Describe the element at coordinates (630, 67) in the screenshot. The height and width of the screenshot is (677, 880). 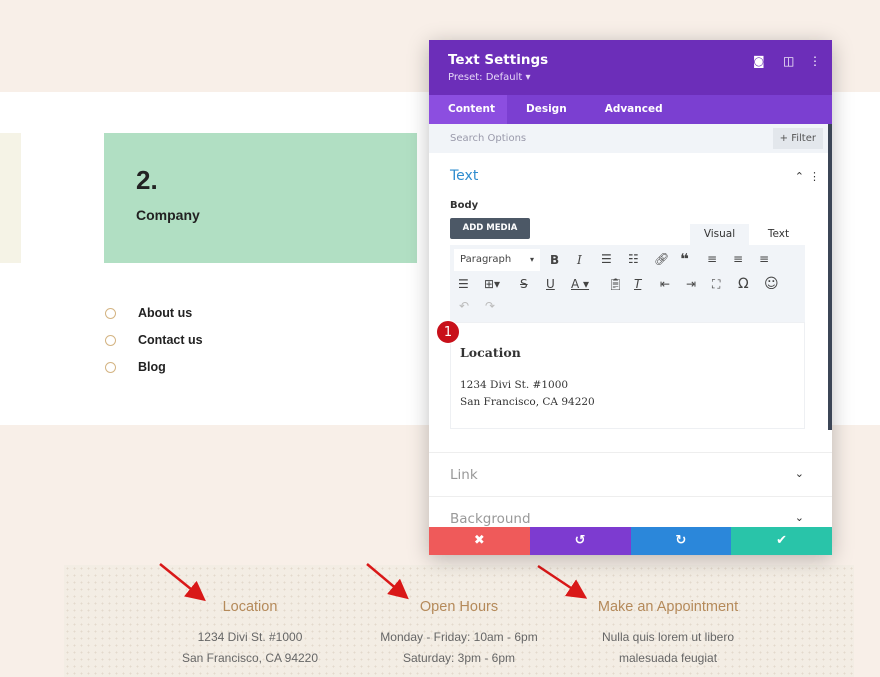
I see `modal-header: Text Settings Preset: Default ▾ ◙ ◫ ⋮` at that location.